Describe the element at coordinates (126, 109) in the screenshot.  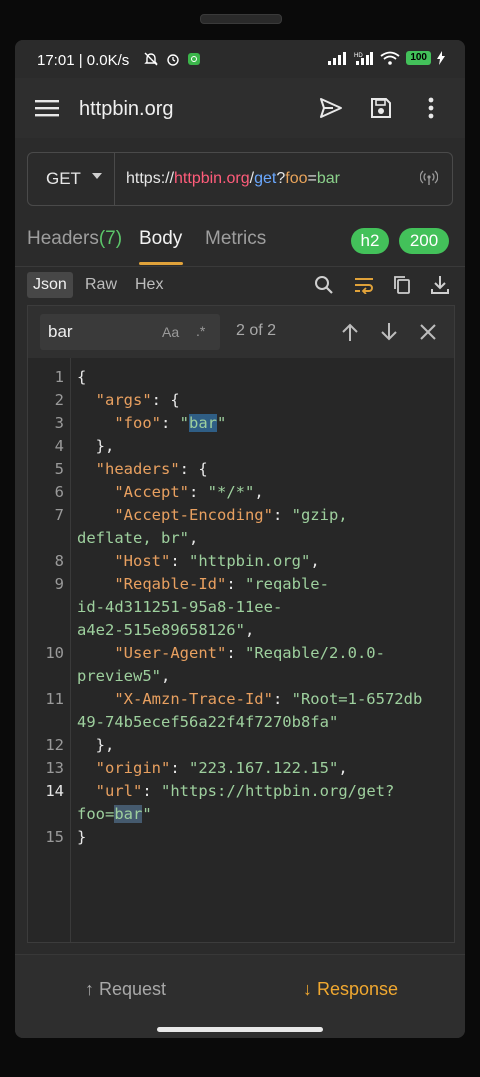
I see `page-title: httpbin.org` at that location.